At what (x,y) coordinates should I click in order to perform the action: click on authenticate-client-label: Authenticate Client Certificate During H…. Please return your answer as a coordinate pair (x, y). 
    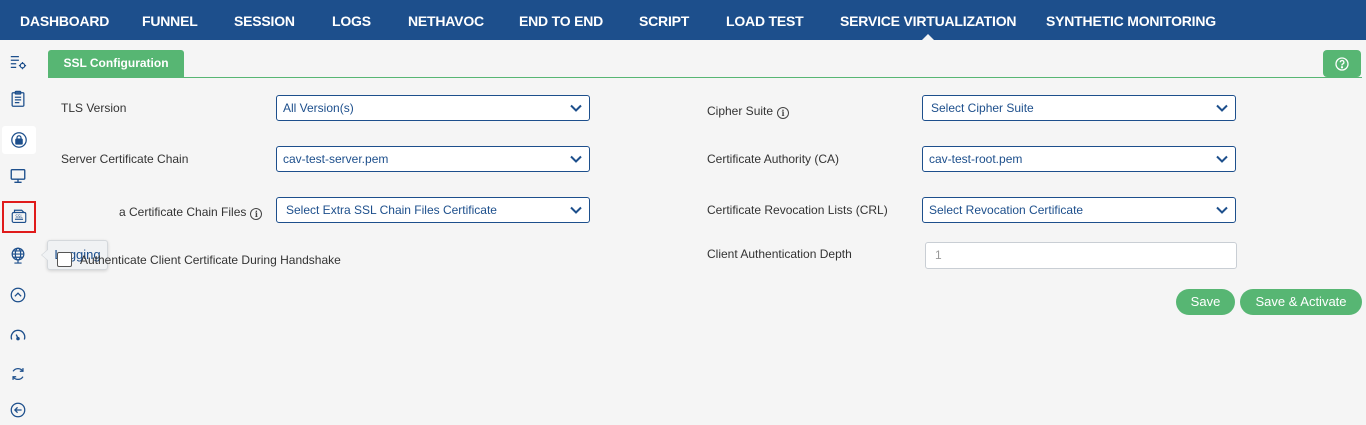
    Looking at the image, I should click on (210, 260).